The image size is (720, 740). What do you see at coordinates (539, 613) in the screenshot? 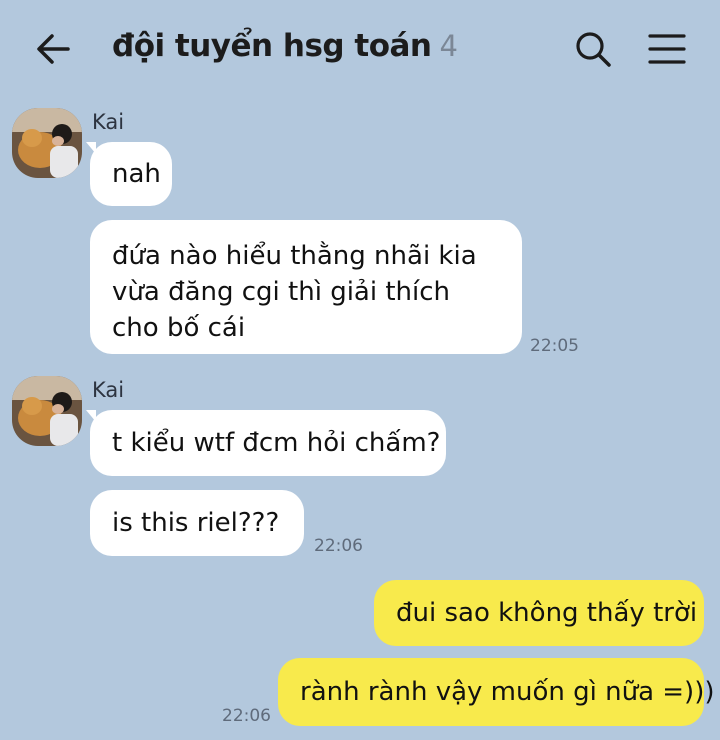
I see `message-bubble-outgoing: đui sao không thấy trời` at bounding box center [539, 613].